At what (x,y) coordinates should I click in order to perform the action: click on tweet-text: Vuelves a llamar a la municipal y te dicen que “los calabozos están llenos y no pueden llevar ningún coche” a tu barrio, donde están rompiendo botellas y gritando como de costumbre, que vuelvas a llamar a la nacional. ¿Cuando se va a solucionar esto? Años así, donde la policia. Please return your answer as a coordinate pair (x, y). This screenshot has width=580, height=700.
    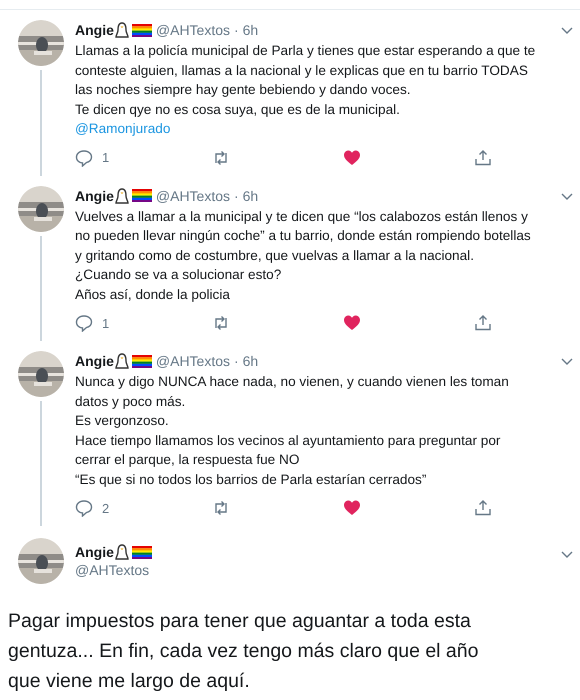
    Looking at the image, I should click on (303, 256).